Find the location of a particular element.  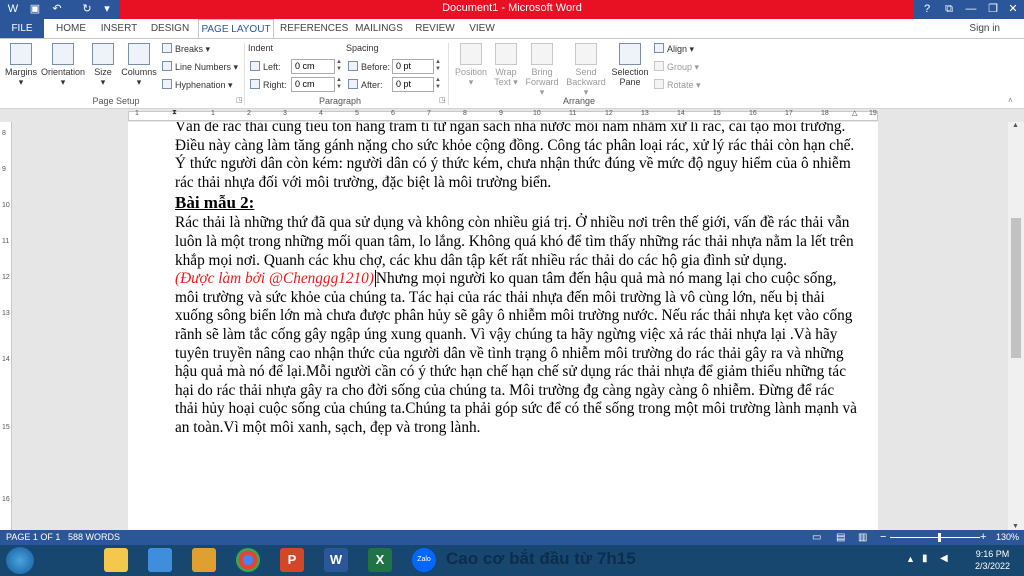

bring-forward-button: Bring Forward ▾ is located at coordinates (542, 70).